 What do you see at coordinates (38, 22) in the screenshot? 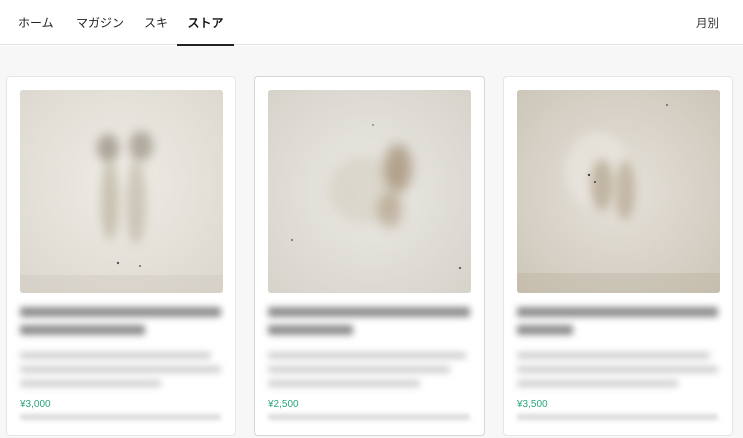
I see `tab-home: ホーム` at bounding box center [38, 22].